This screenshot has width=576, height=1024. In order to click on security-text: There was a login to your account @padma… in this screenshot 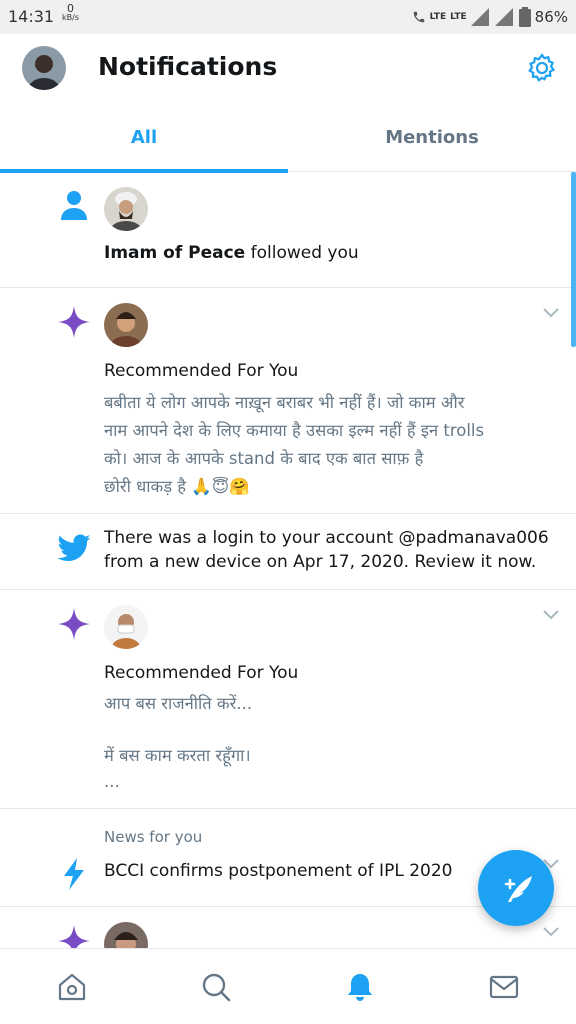, I will do `click(326, 550)`.